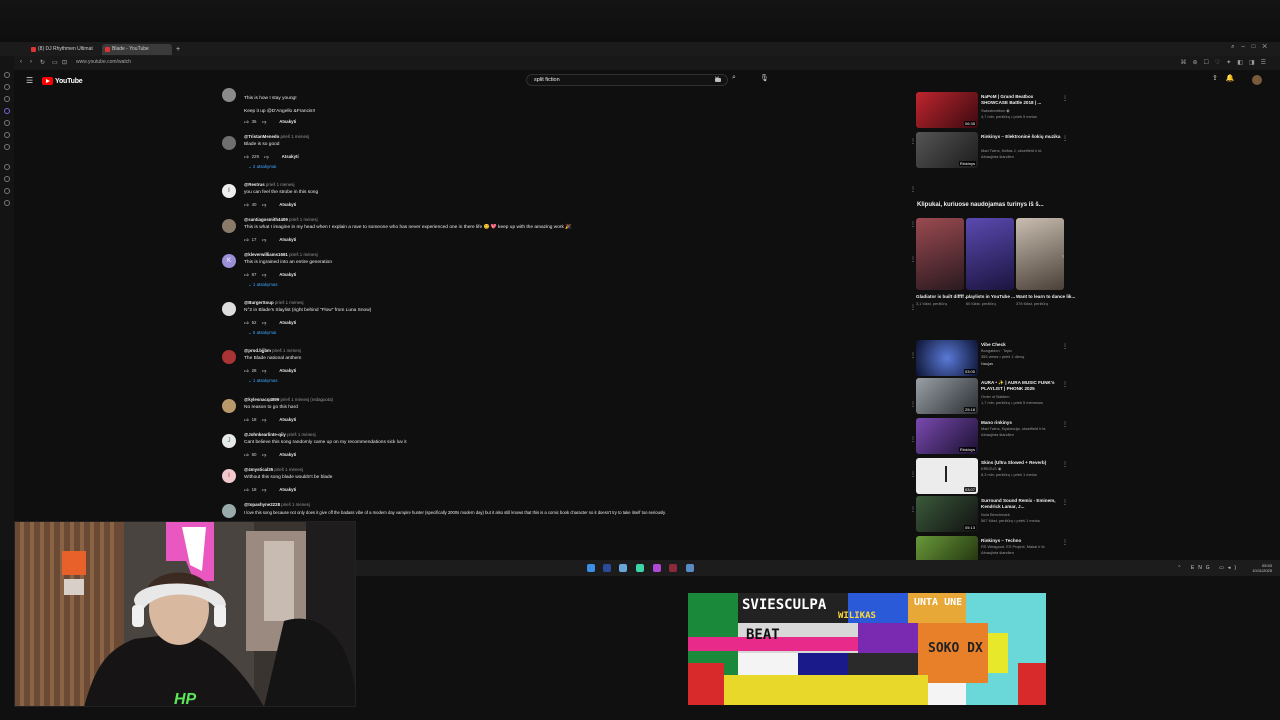 This screenshot has width=1280, height=720. Describe the element at coordinates (266, 254) in the screenshot. I see `comment-author: @kleverwilliams1661` at that location.